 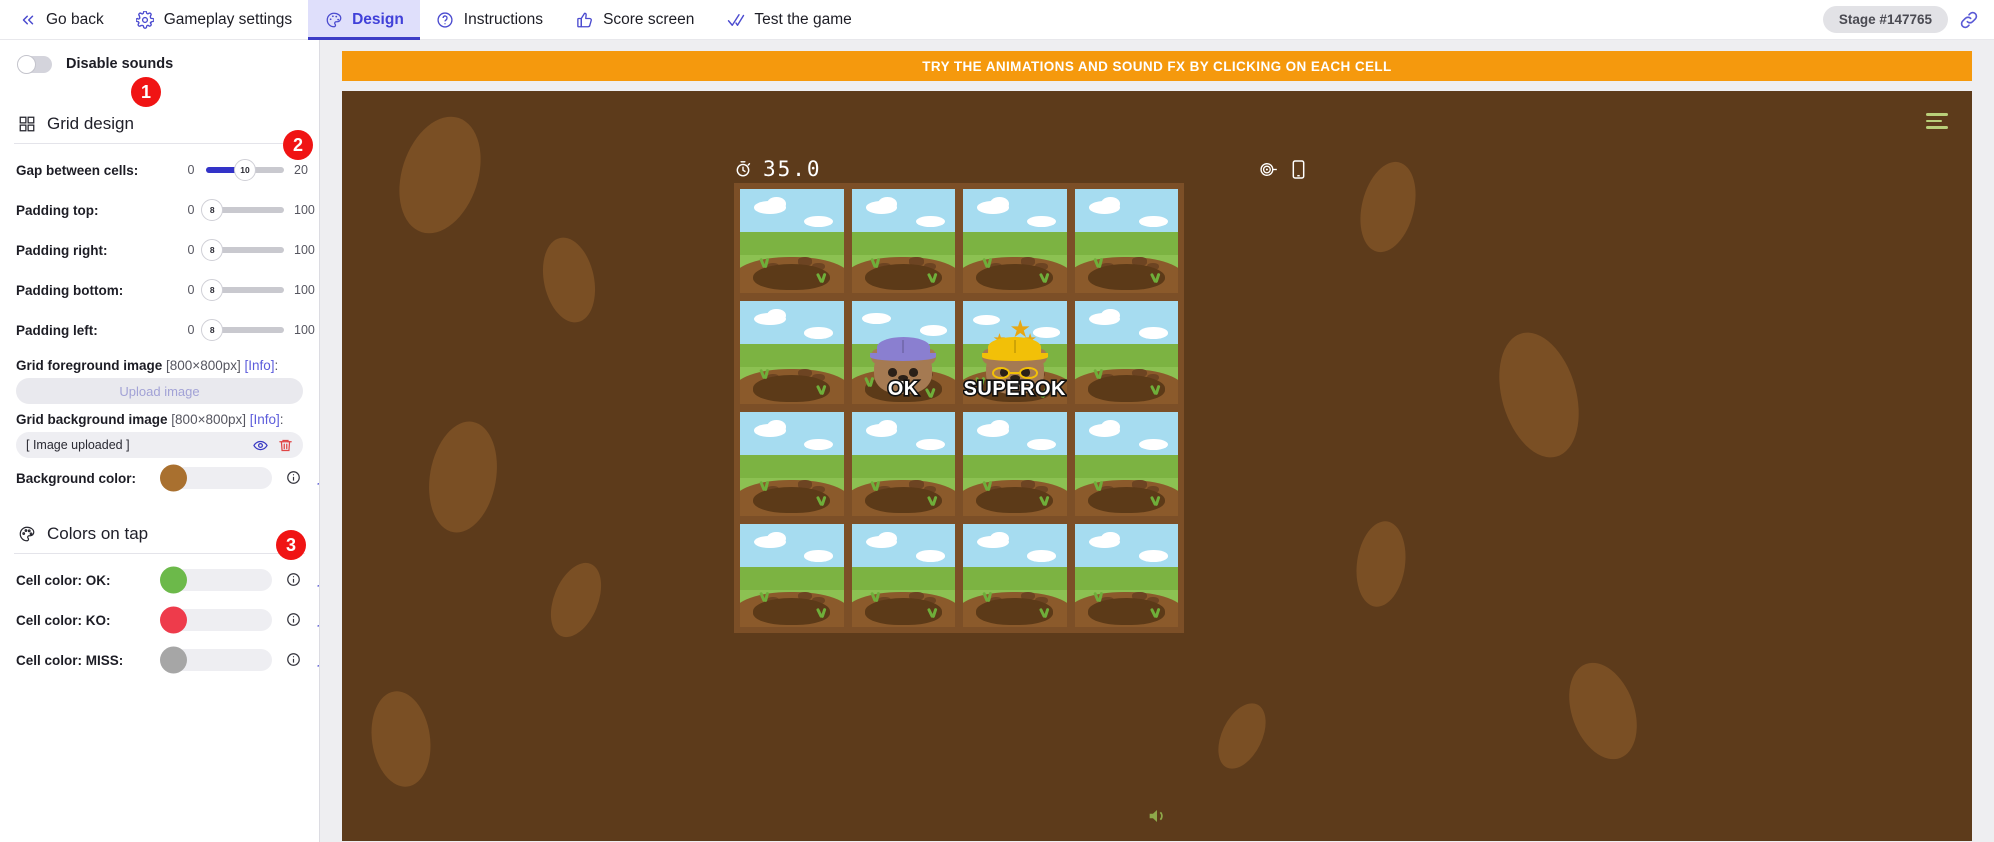 I want to click on nav-item-go-back: Go back, so click(x=60, y=20).